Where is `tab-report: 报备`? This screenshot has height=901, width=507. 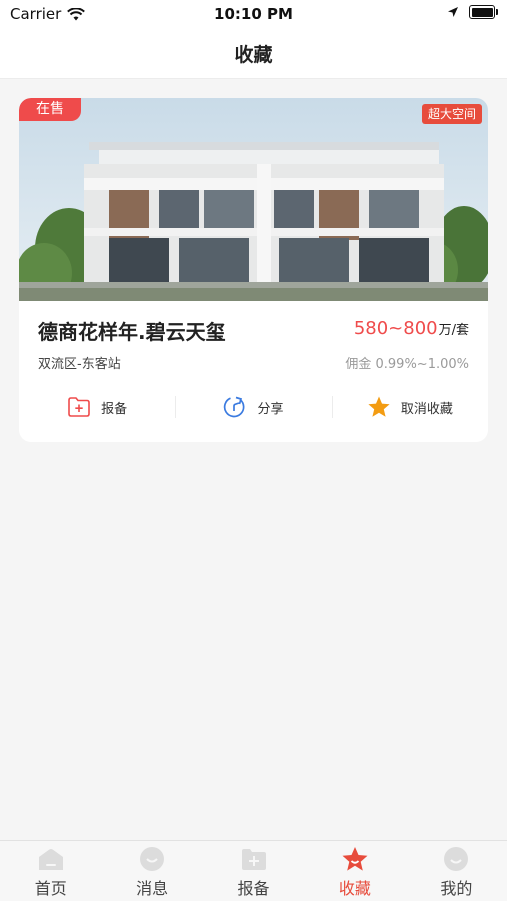 tab-report: 报备 is located at coordinates (253, 871).